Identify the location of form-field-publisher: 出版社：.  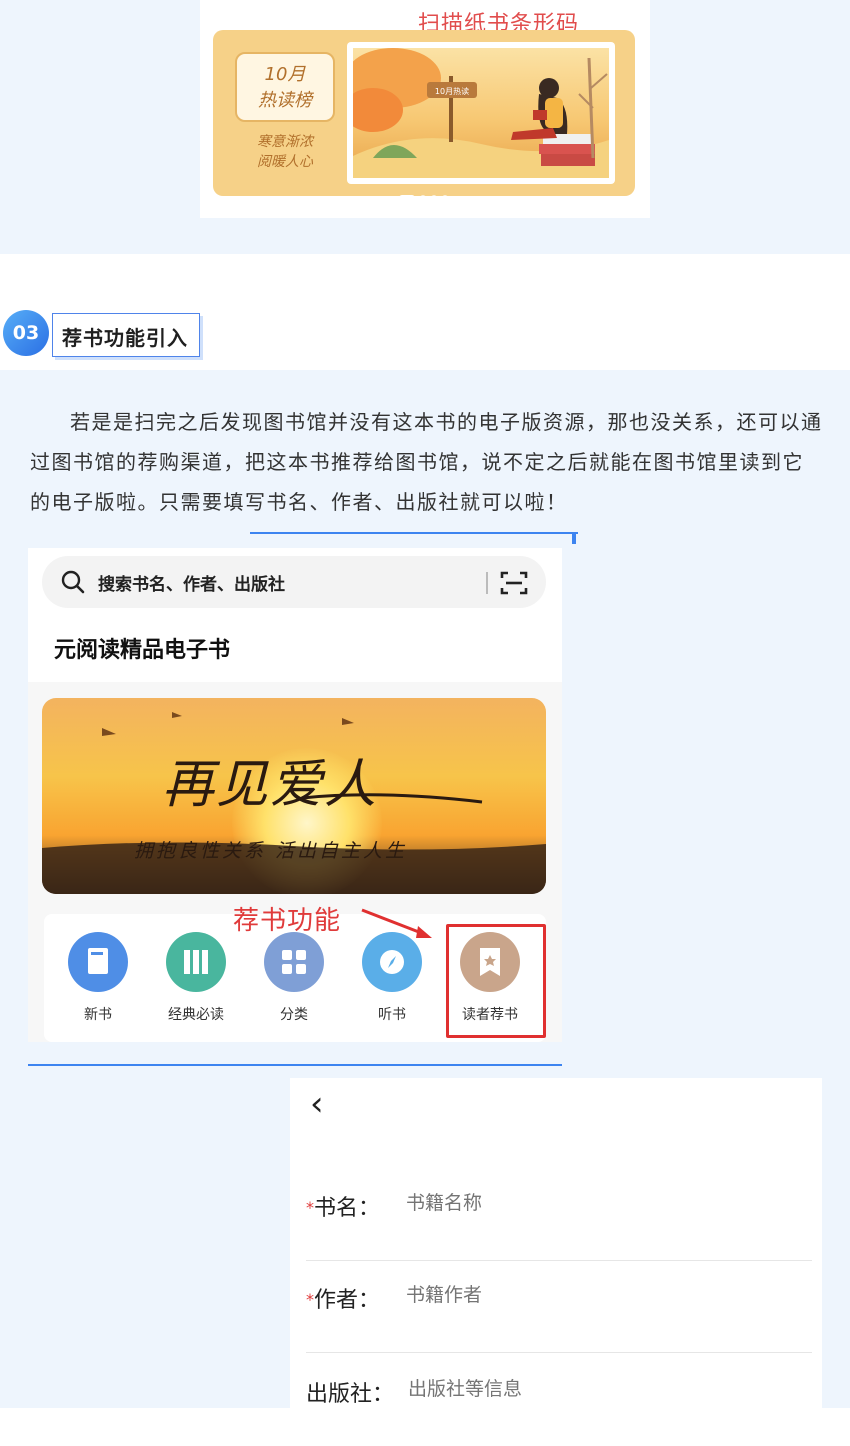
(559, 1400).